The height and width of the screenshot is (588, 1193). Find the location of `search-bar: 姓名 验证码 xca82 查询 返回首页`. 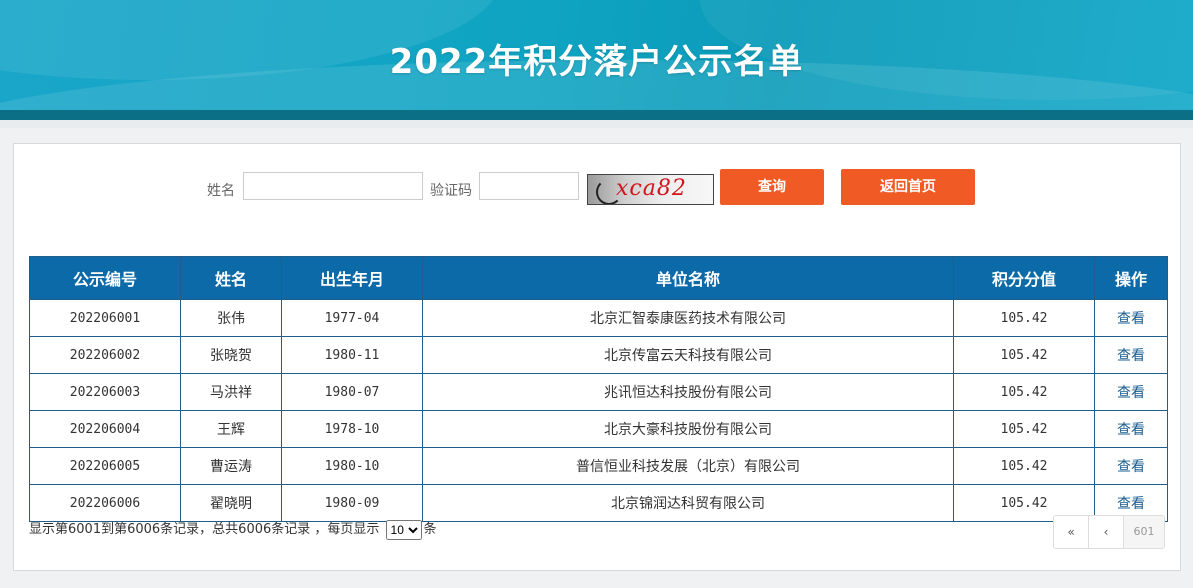

search-bar: 姓名 验证码 xca82 查询 返回首页 is located at coordinates (597, 189).